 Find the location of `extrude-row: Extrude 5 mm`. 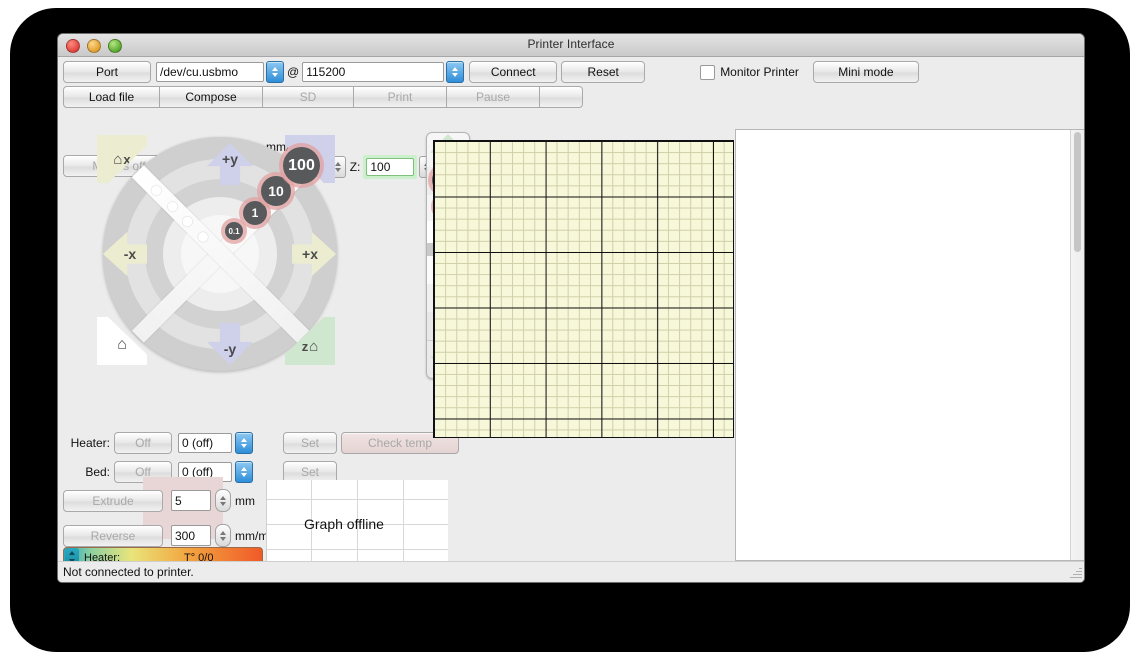

extrude-row: Extrude 5 mm is located at coordinates (159, 500).